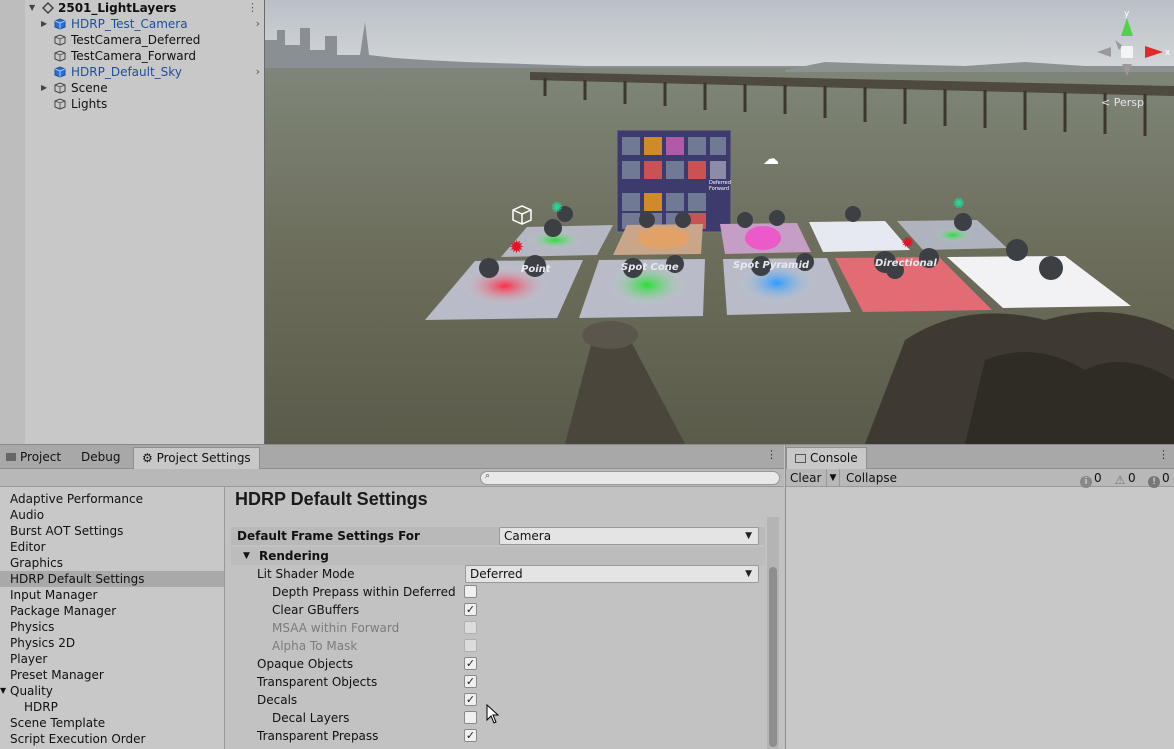 This screenshot has height=749, width=1174. Describe the element at coordinates (112, 547) in the screenshot. I see `settings-nav-item: Editor` at that location.